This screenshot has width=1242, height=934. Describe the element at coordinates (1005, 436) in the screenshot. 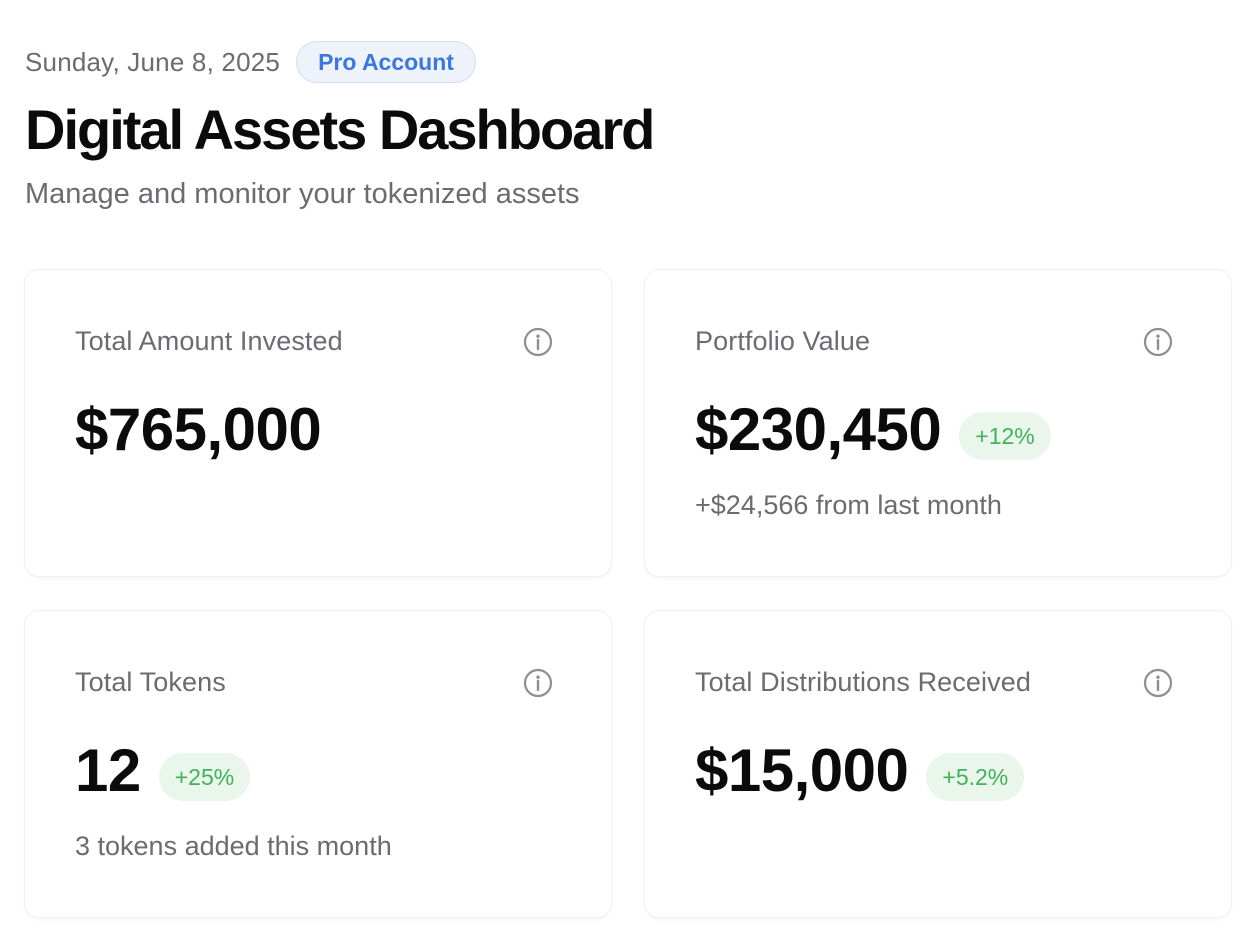

I see `change-badge: +12%` at that location.